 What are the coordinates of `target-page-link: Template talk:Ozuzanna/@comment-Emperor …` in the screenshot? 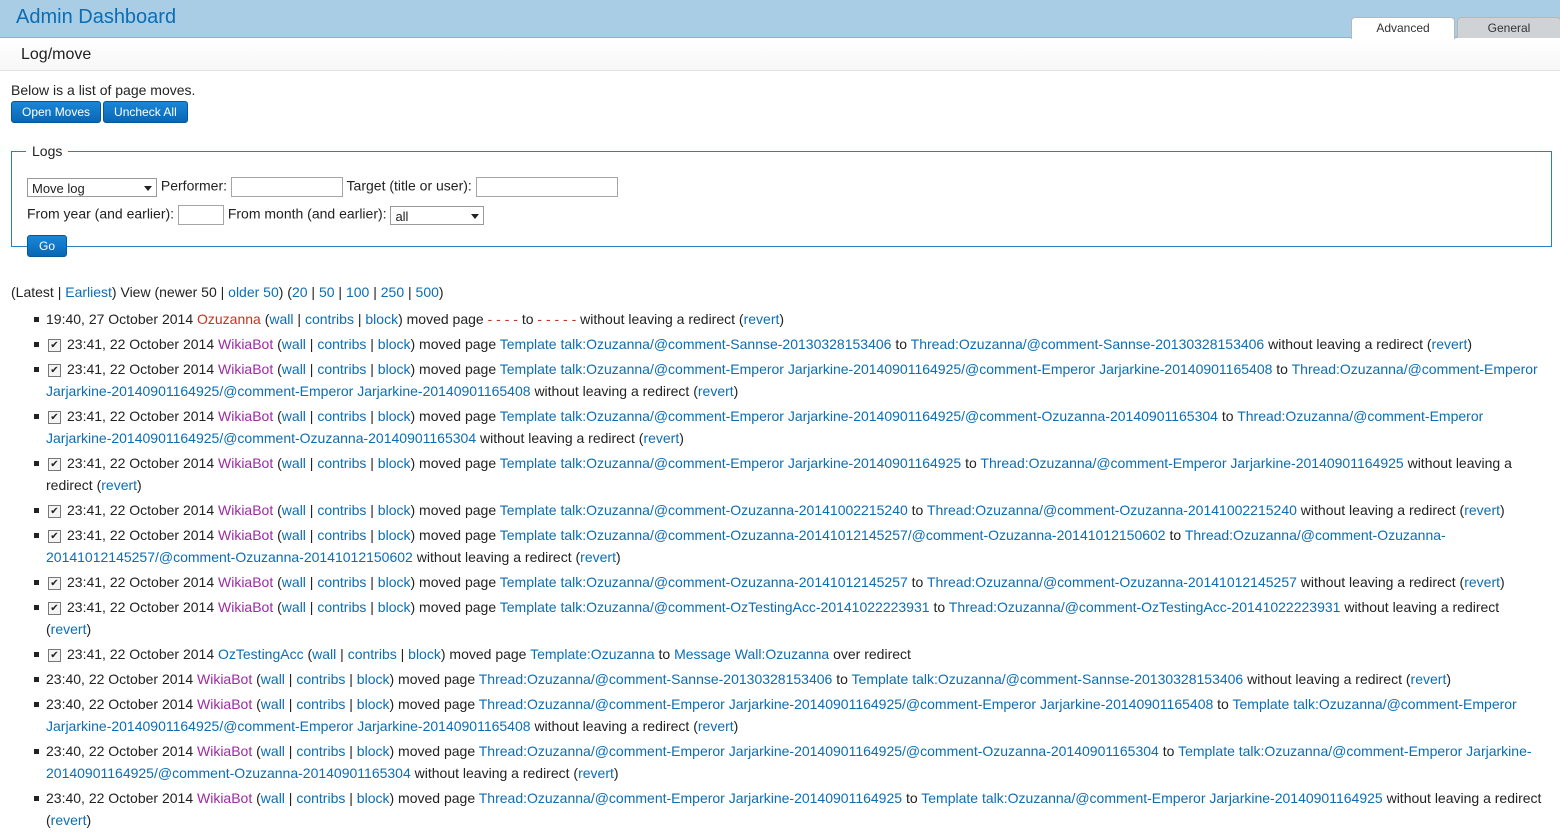 It's located at (1151, 798).